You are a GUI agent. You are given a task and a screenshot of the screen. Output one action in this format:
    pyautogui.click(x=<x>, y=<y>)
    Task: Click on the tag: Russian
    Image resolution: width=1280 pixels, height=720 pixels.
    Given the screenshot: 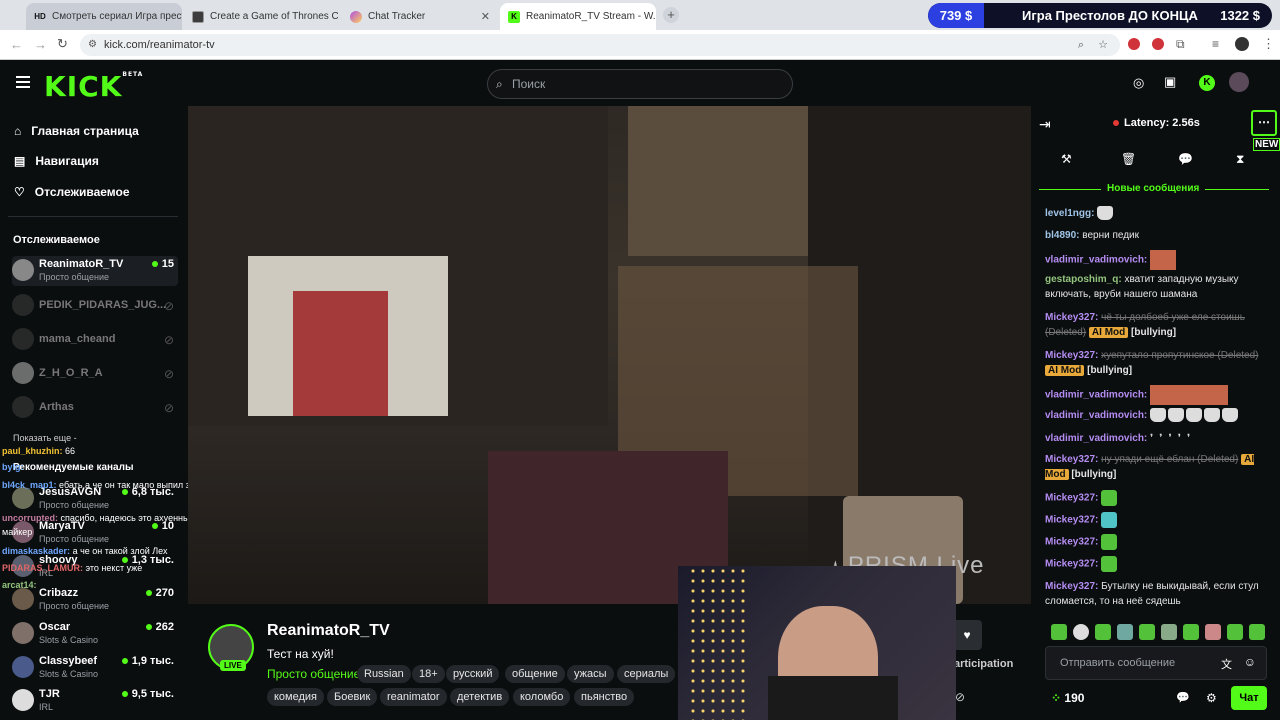 What is the action you would take?
    pyautogui.click(x=384, y=674)
    